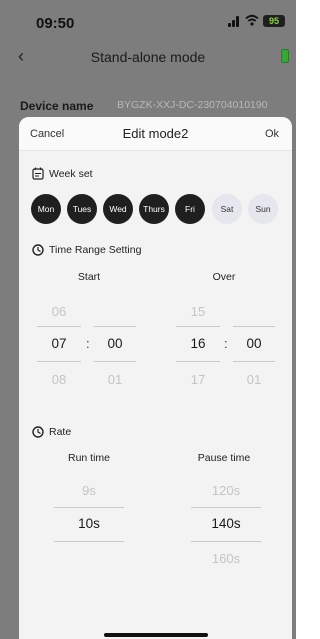  Describe the element at coordinates (156, 635) in the screenshot. I see `home-indicator` at that location.